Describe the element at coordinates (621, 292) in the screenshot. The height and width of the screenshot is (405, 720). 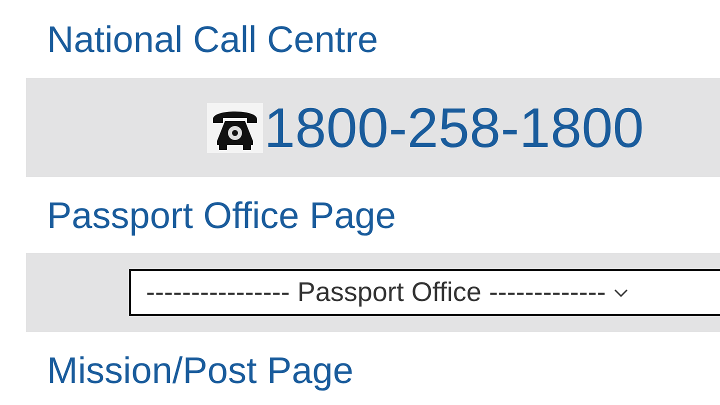
I see `chevron-icon` at that location.